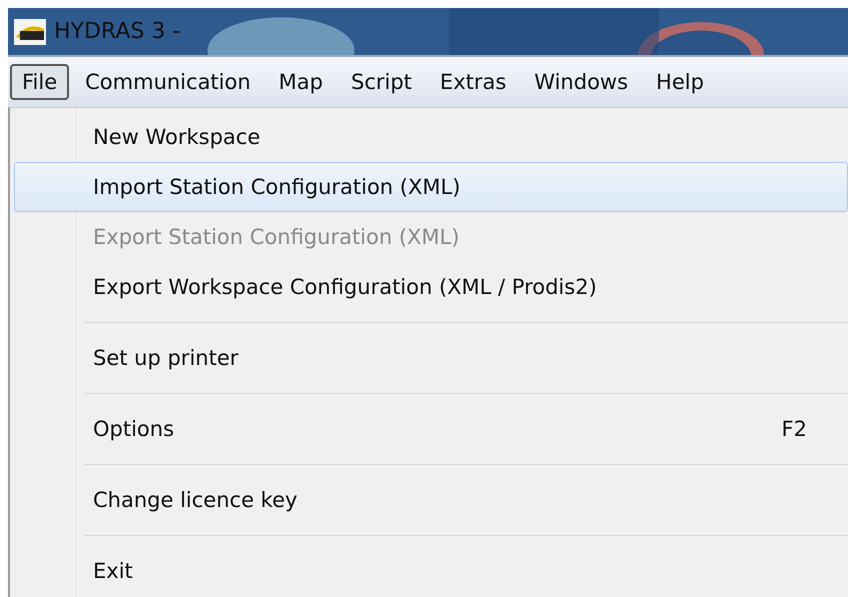 The height and width of the screenshot is (597, 848). What do you see at coordinates (581, 82) in the screenshot?
I see `menu-bar-item: Windows` at bounding box center [581, 82].